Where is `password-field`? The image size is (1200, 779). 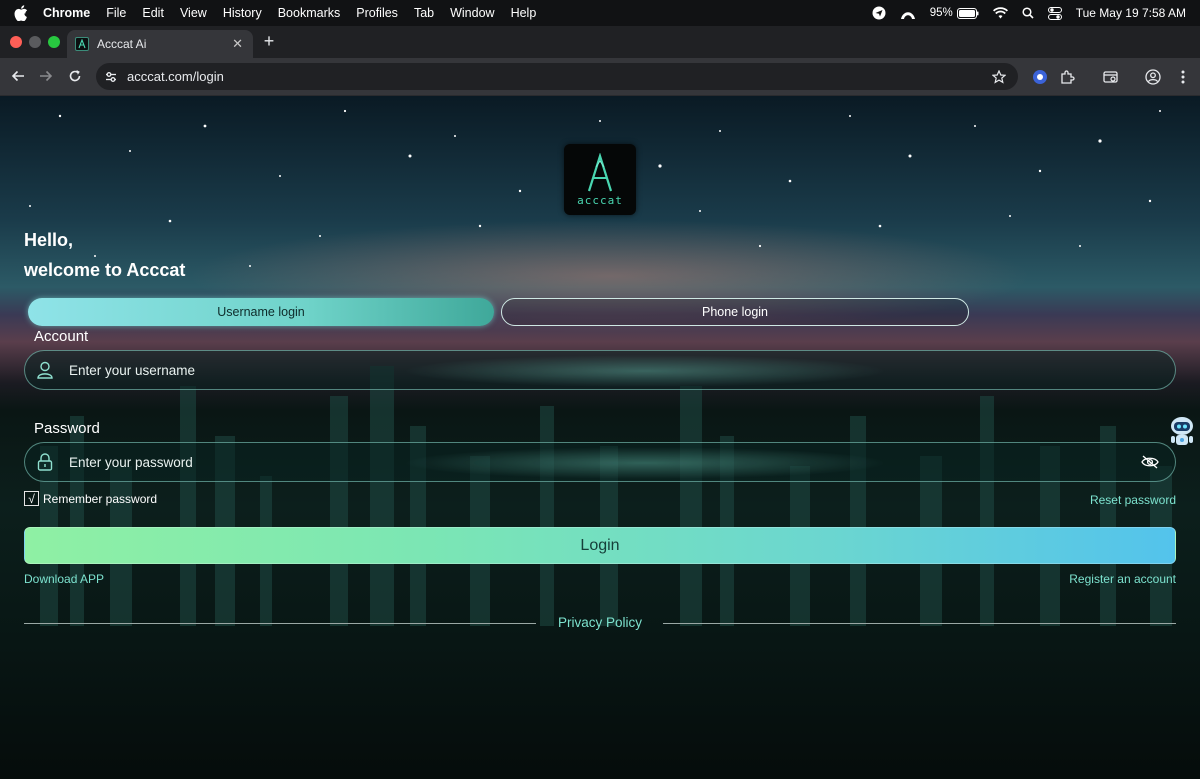
password-field is located at coordinates (600, 462).